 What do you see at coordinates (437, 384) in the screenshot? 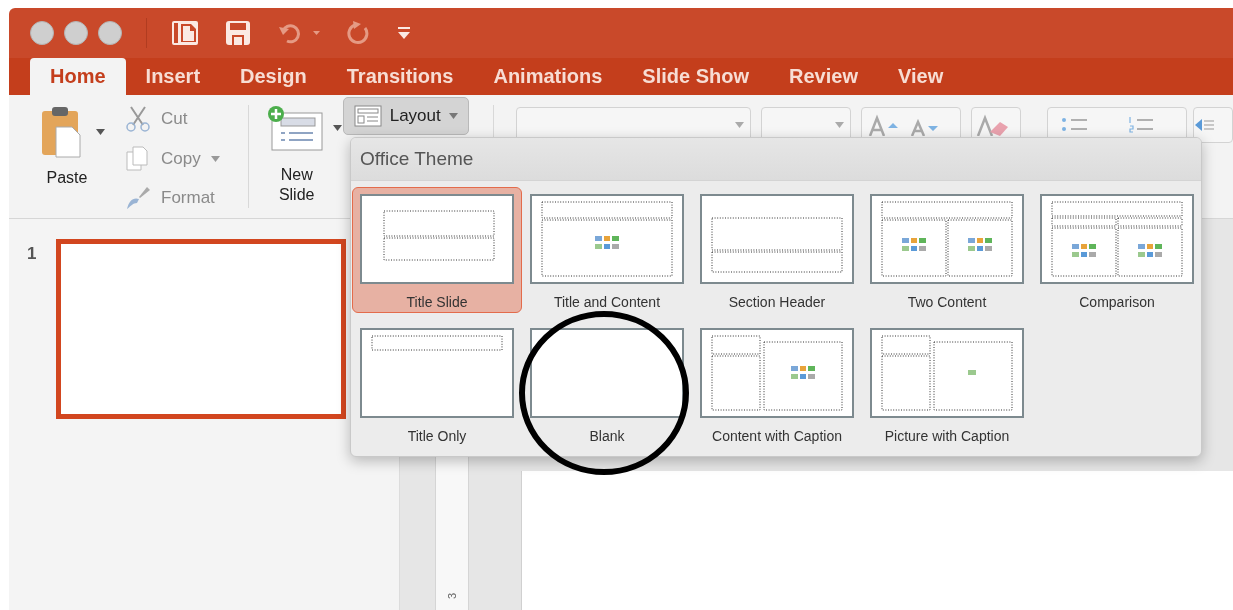
I see `layout-option: Title Only` at bounding box center [437, 384].